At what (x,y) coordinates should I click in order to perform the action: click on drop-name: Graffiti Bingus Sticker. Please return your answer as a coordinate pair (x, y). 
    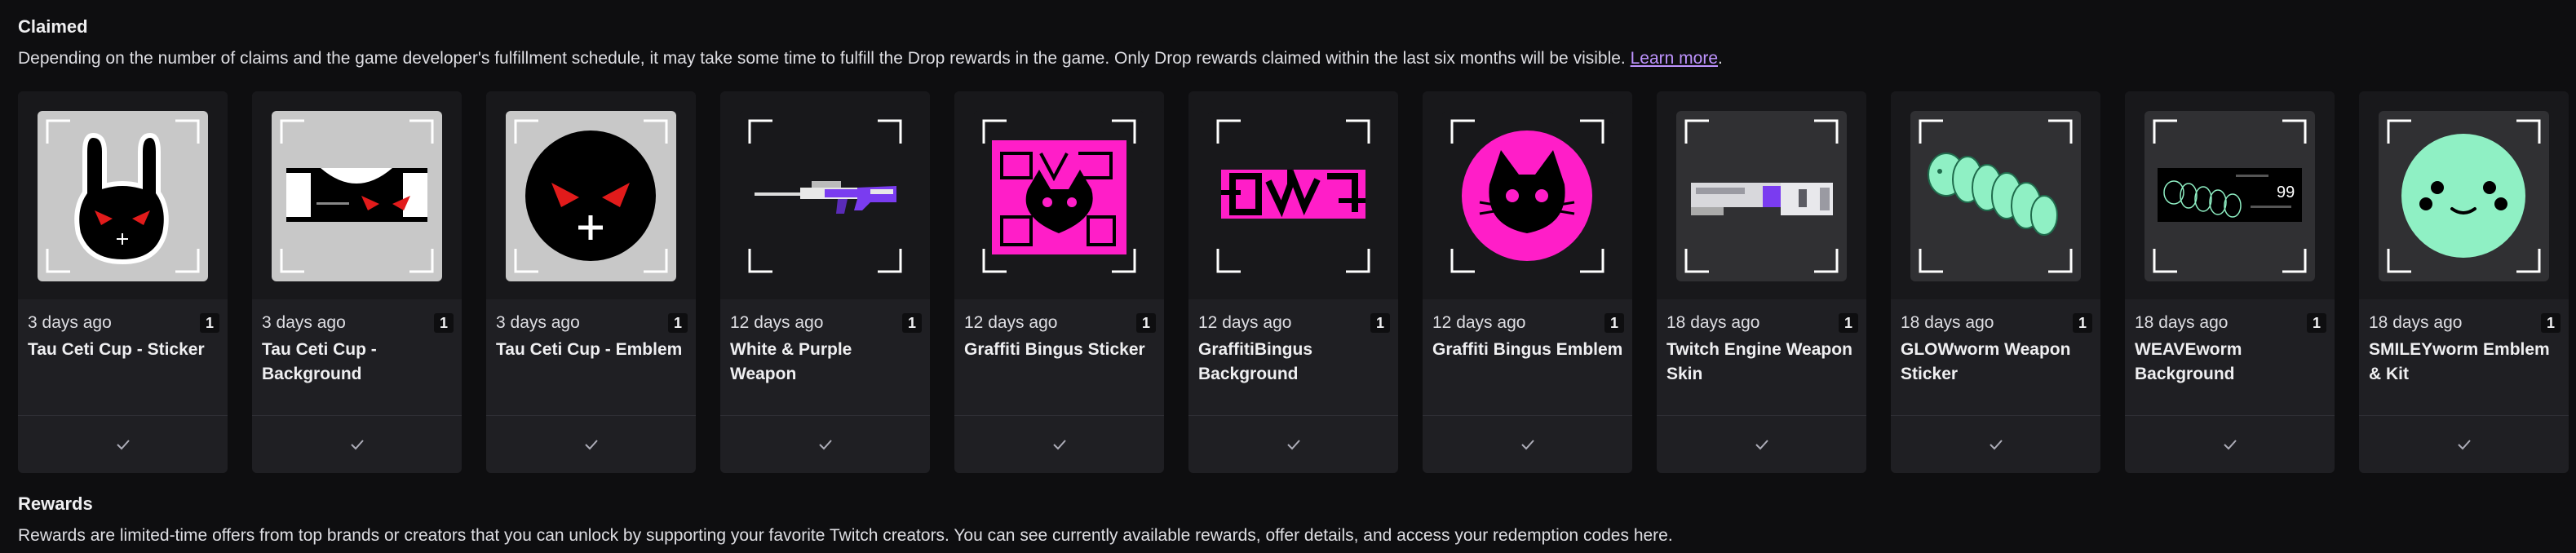
    Looking at the image, I should click on (1054, 349).